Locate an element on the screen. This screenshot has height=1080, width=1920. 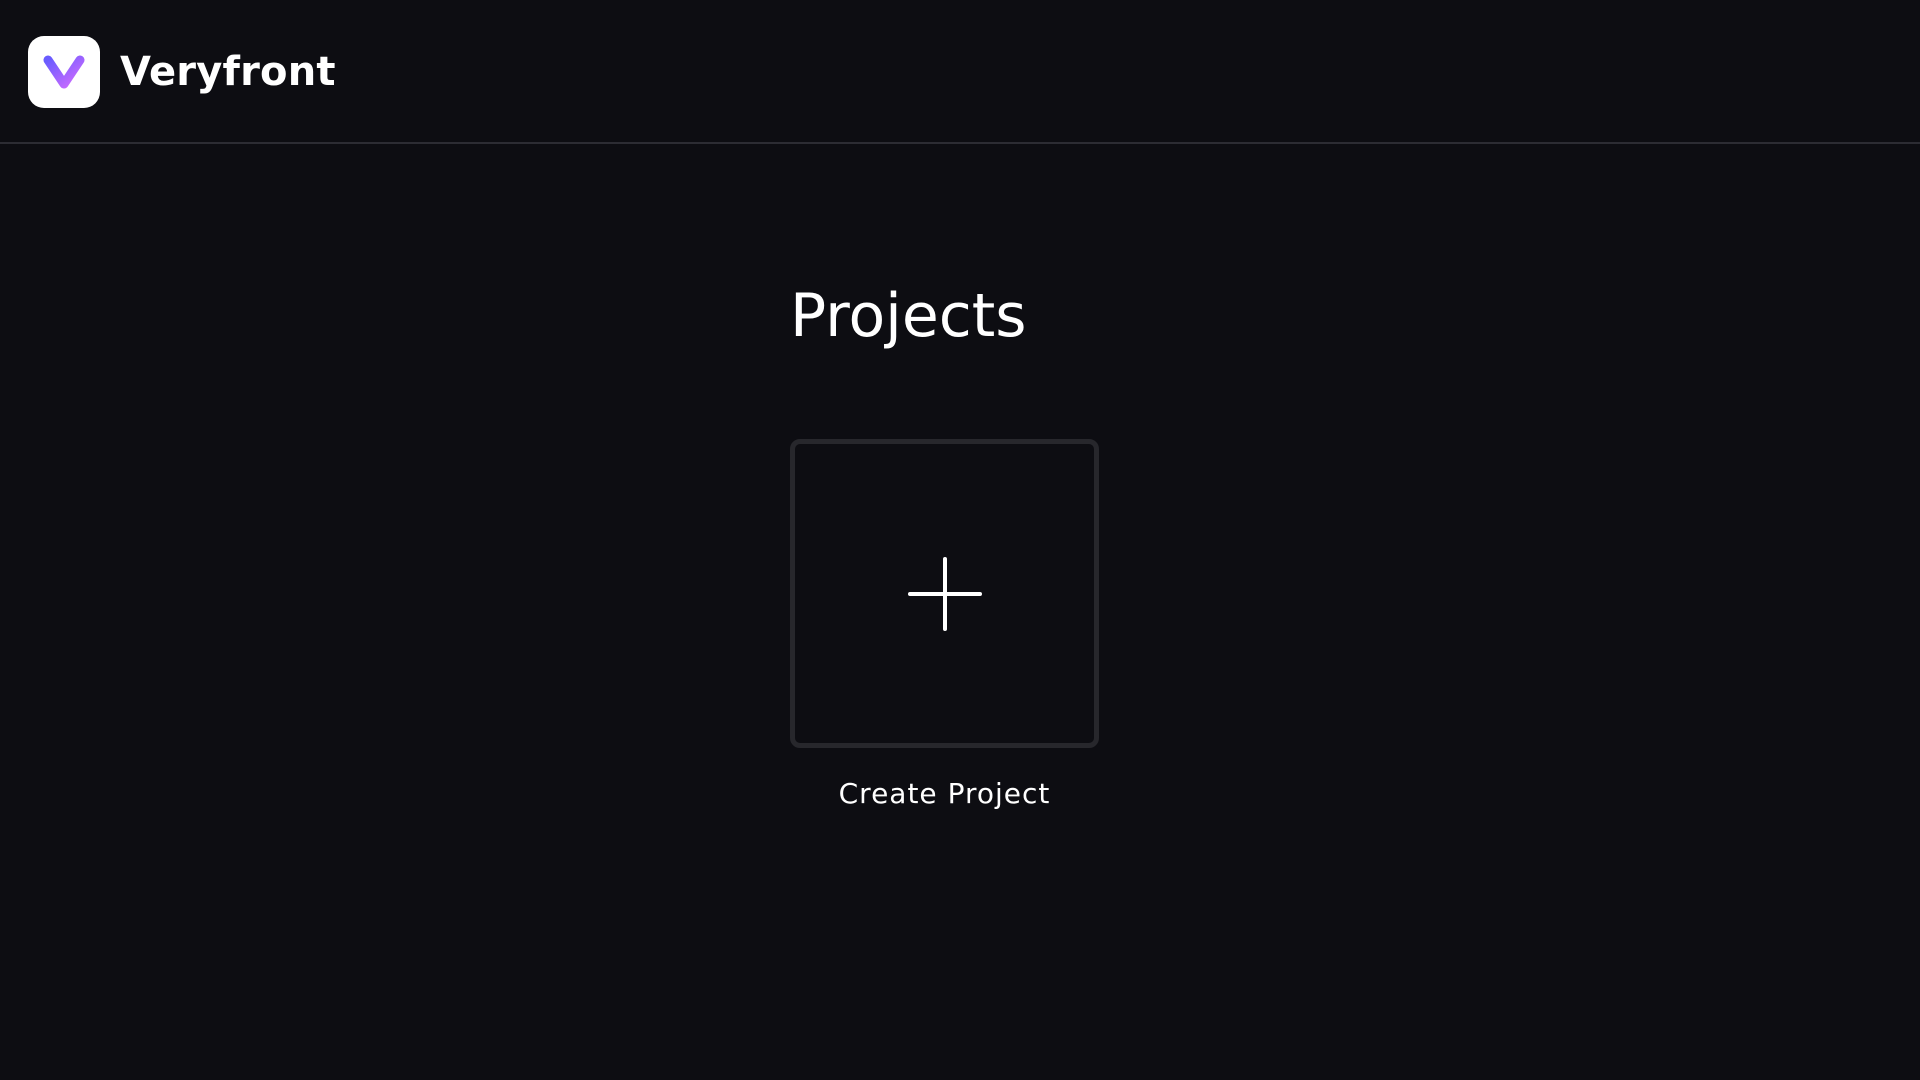
brand-name: Veryfront is located at coordinates (228, 72).